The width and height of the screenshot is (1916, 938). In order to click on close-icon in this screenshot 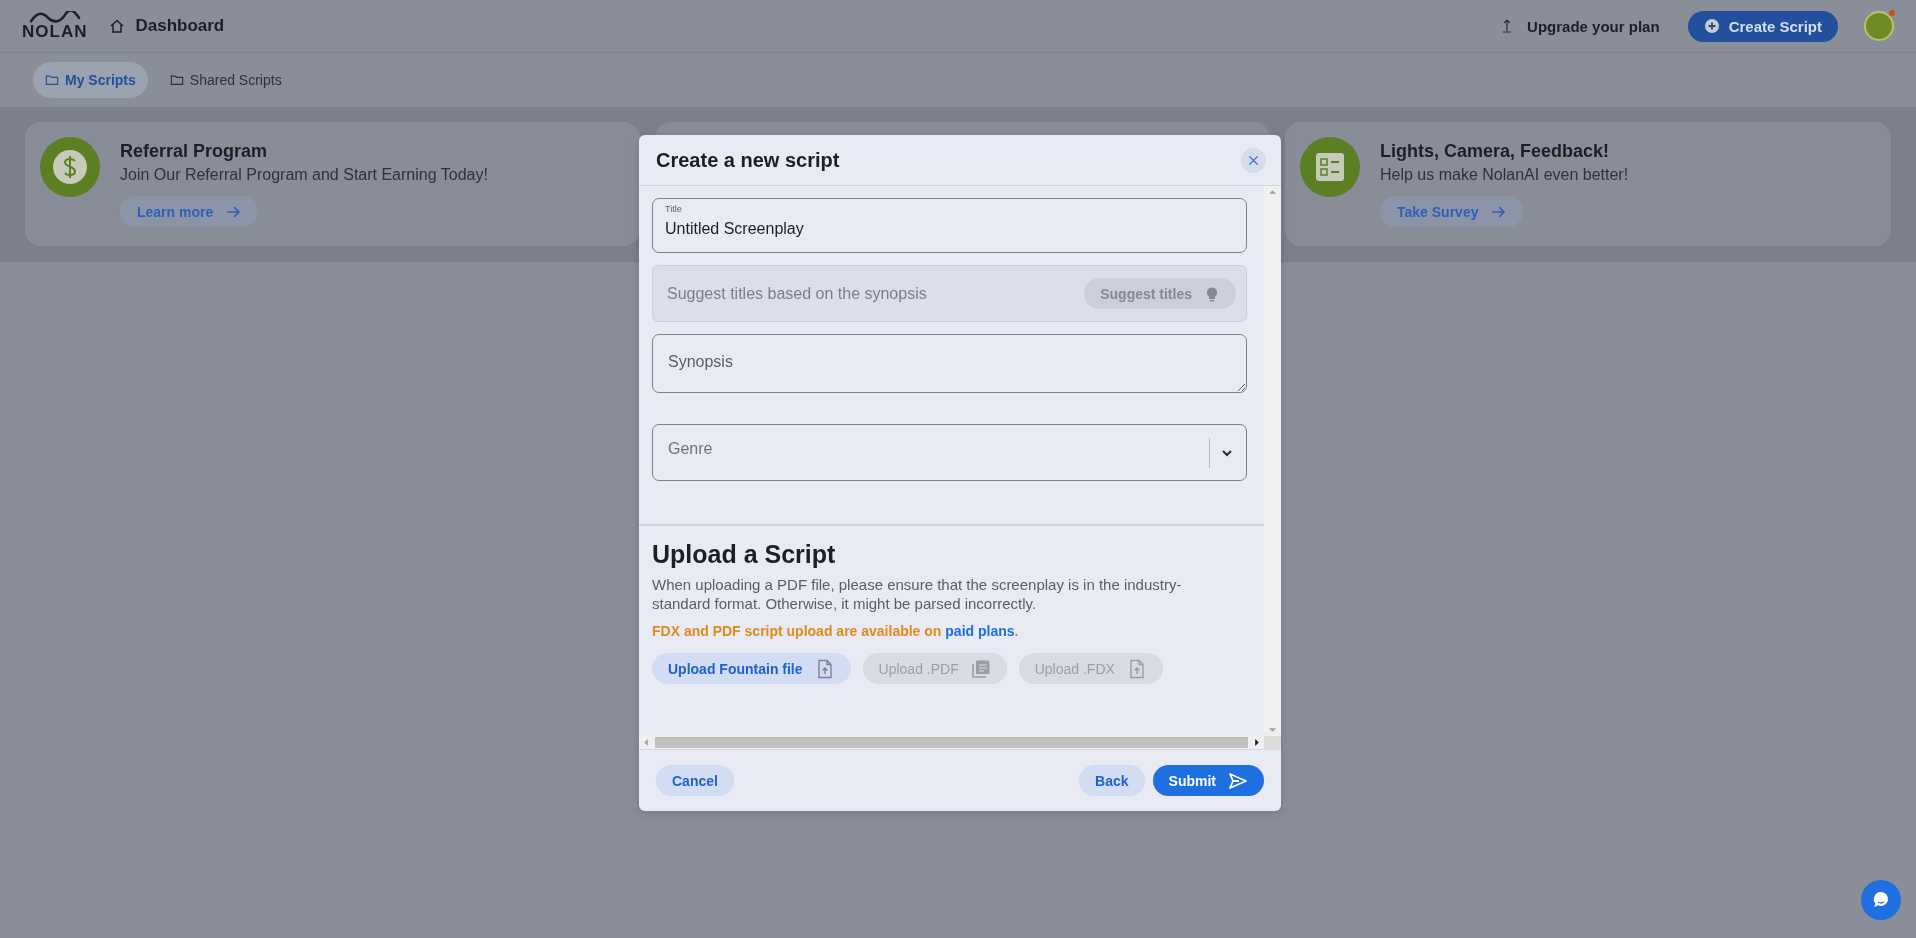, I will do `click(1253, 160)`.